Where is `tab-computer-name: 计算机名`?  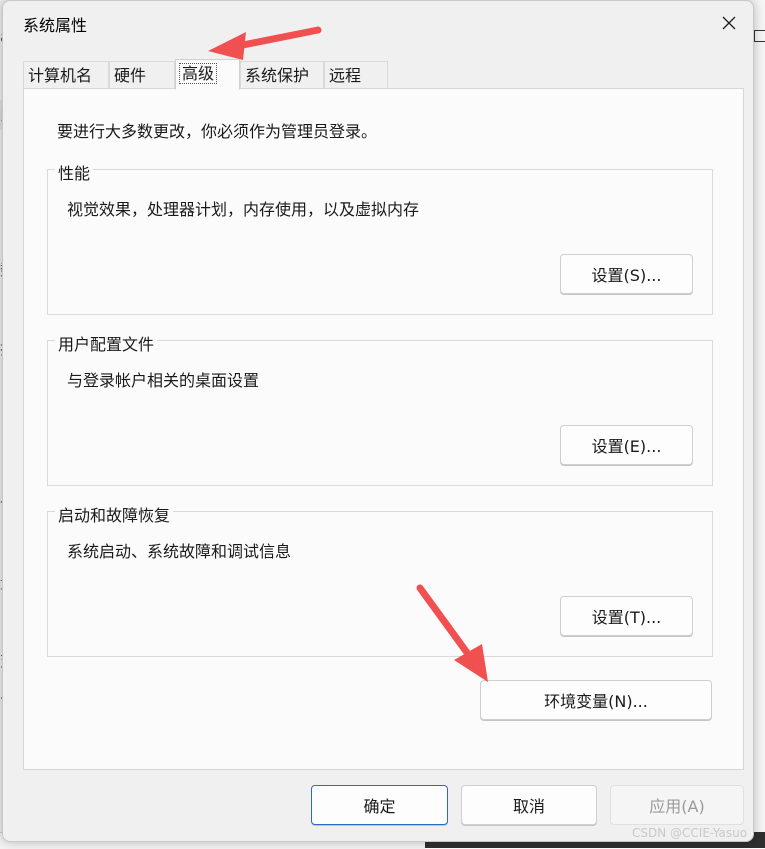
tab-computer-name: 计算机名 is located at coordinates (66, 75).